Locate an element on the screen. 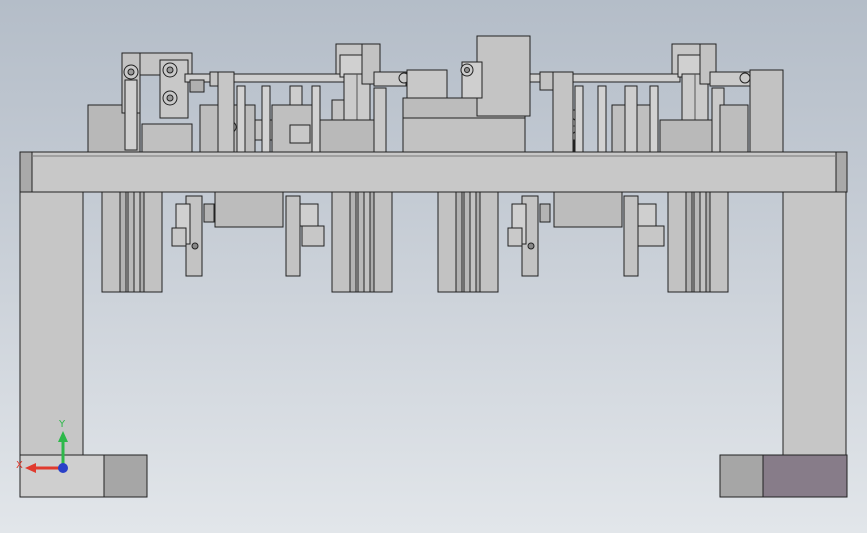 The height and width of the screenshot is (533, 867). lower-clamp-left is located at coordinates (248, 234).